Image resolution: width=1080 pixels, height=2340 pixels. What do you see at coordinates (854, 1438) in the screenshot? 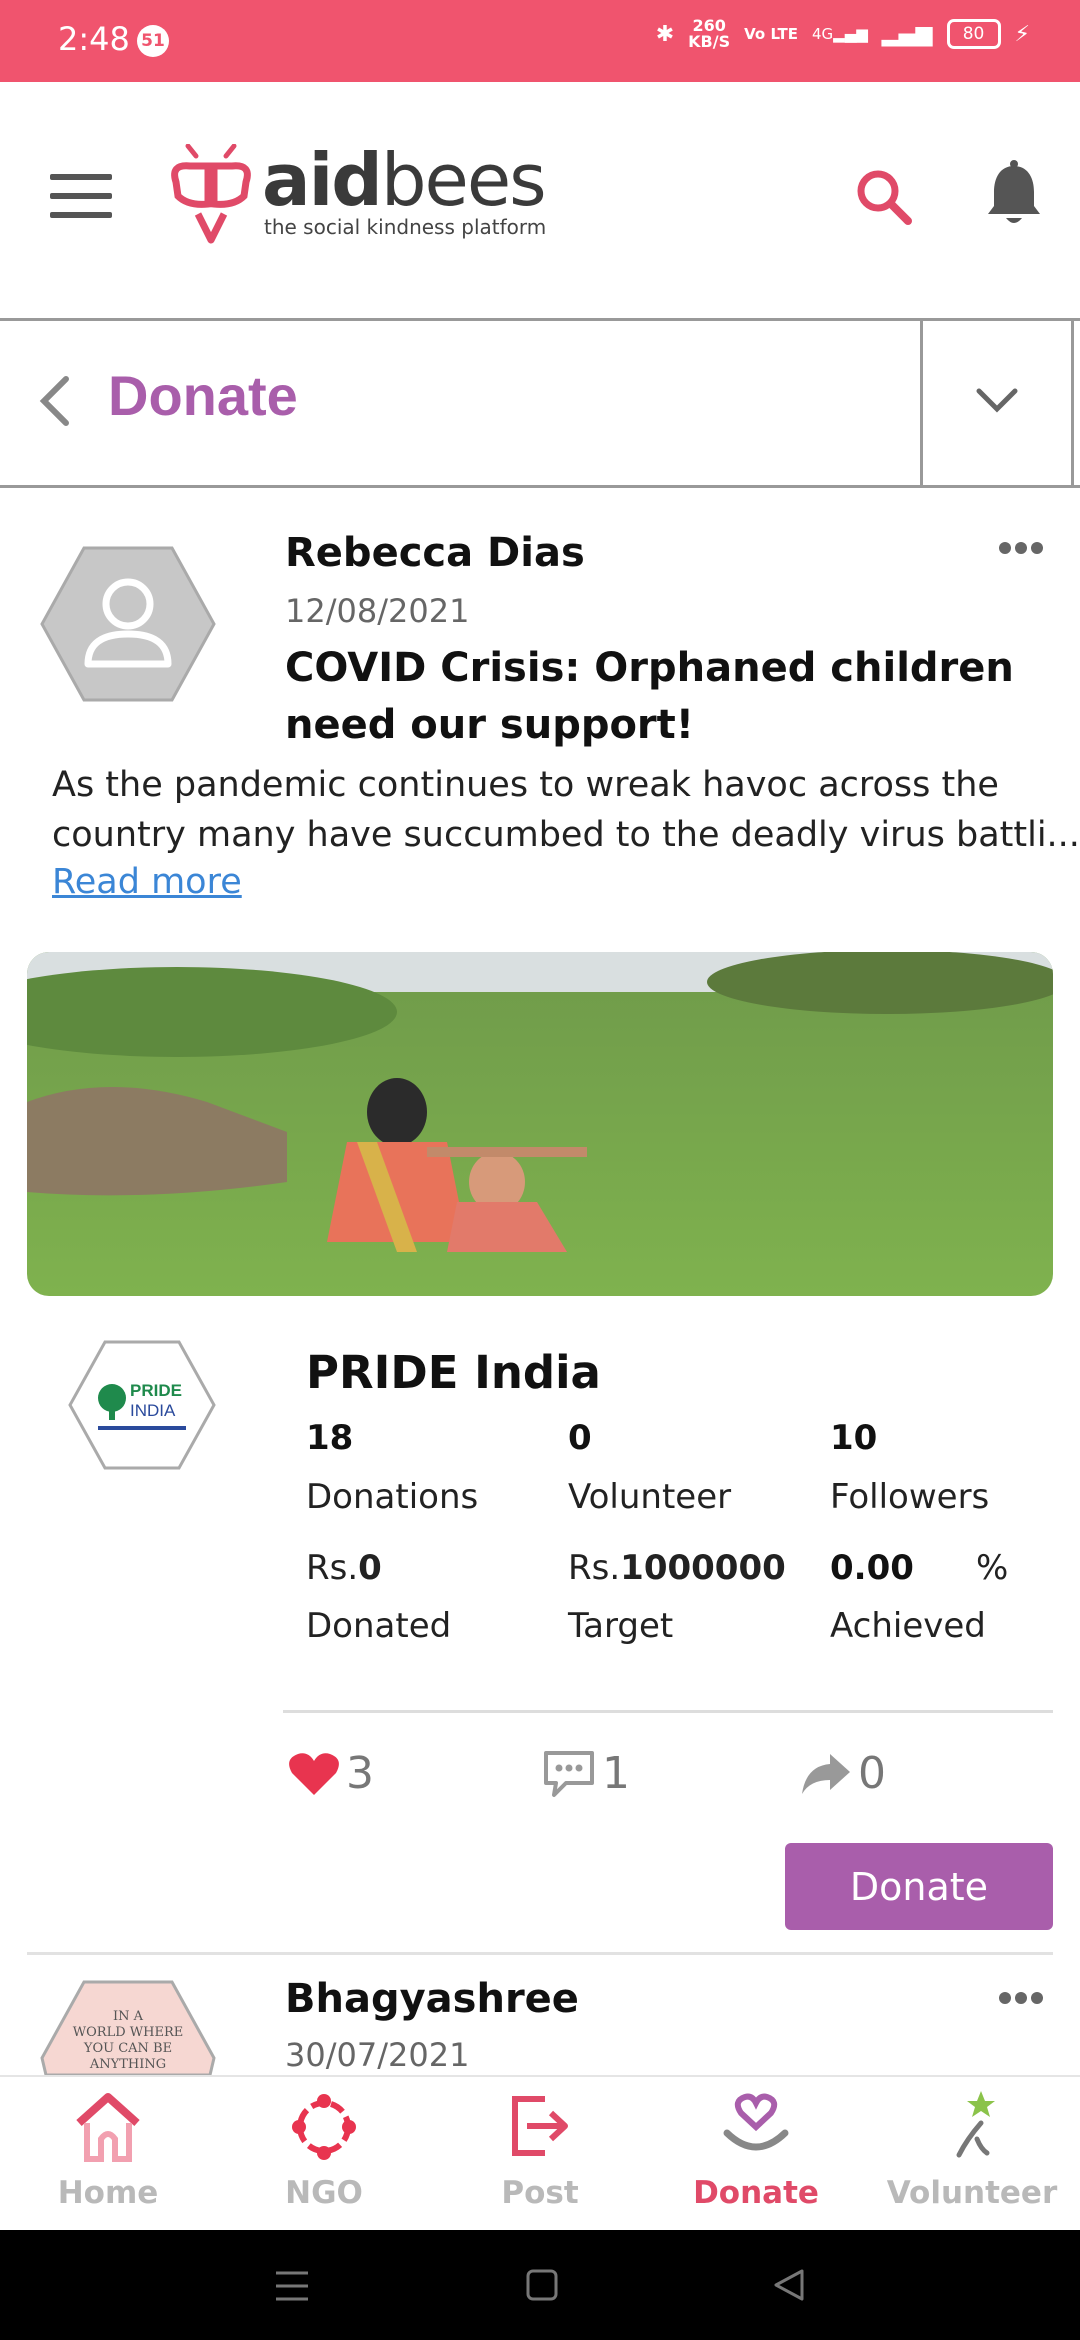
I see `followers-count: 10` at bounding box center [854, 1438].